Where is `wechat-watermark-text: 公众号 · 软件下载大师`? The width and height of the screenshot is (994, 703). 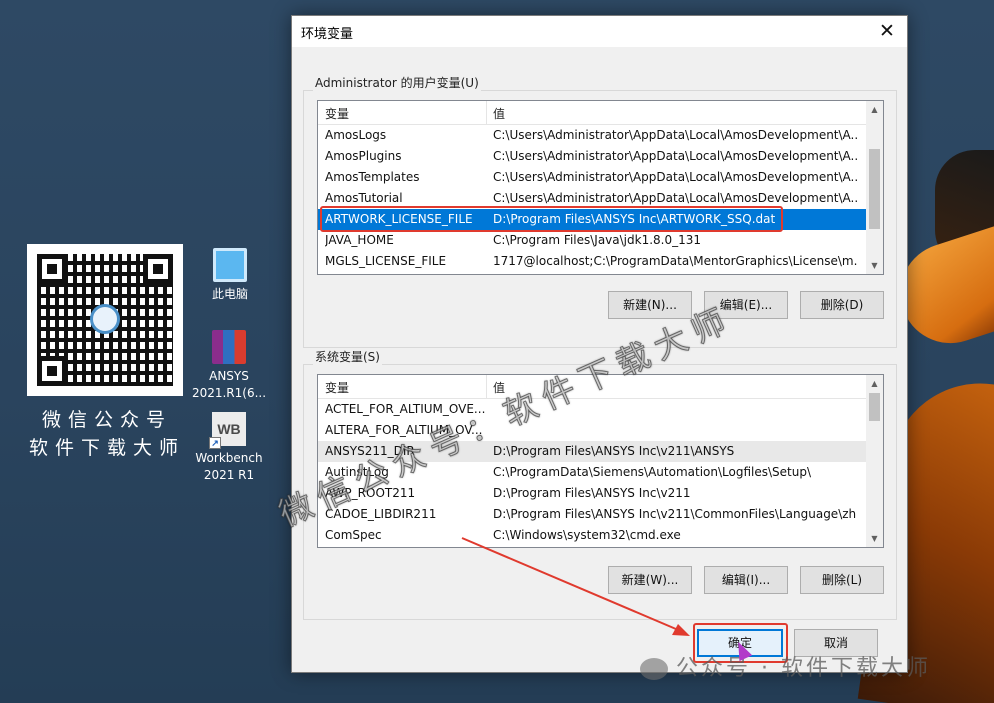 wechat-watermark-text: 公众号 · 软件下载大师 is located at coordinates (803, 668).